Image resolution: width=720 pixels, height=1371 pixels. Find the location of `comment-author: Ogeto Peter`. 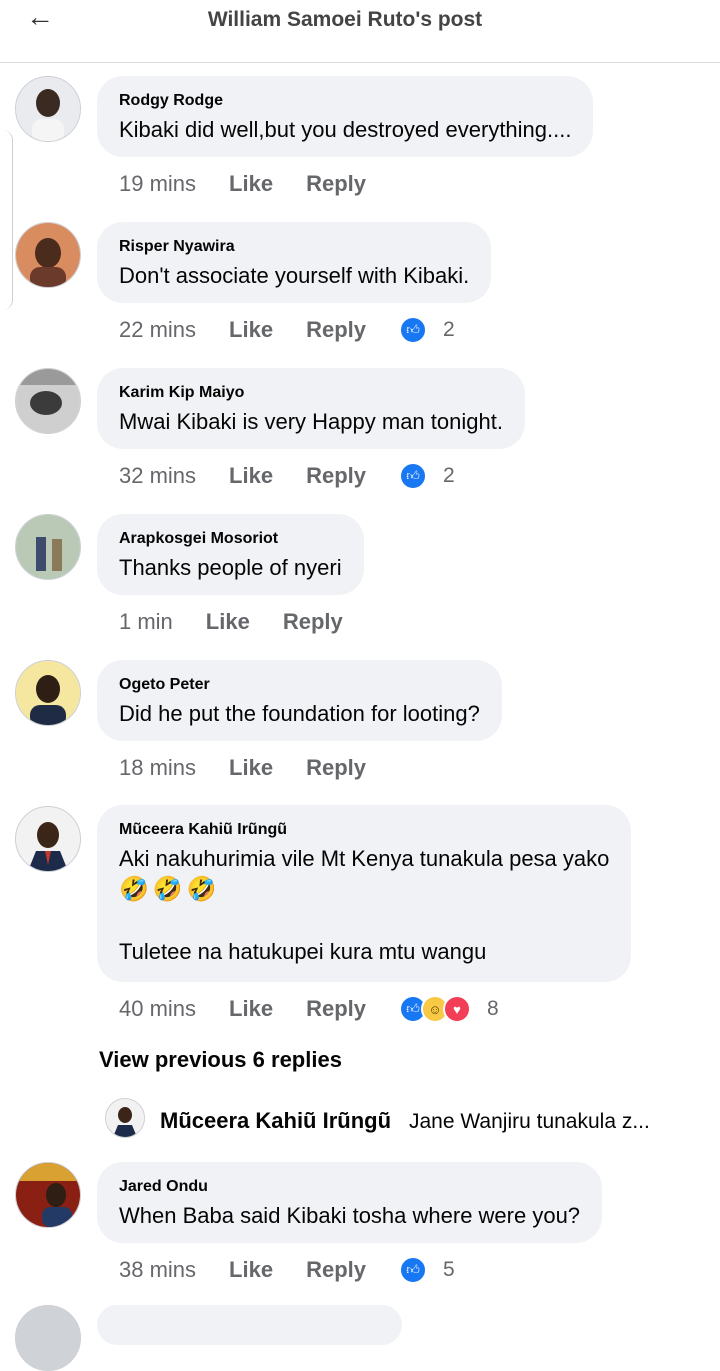

comment-author: Ogeto Peter is located at coordinates (299, 685).